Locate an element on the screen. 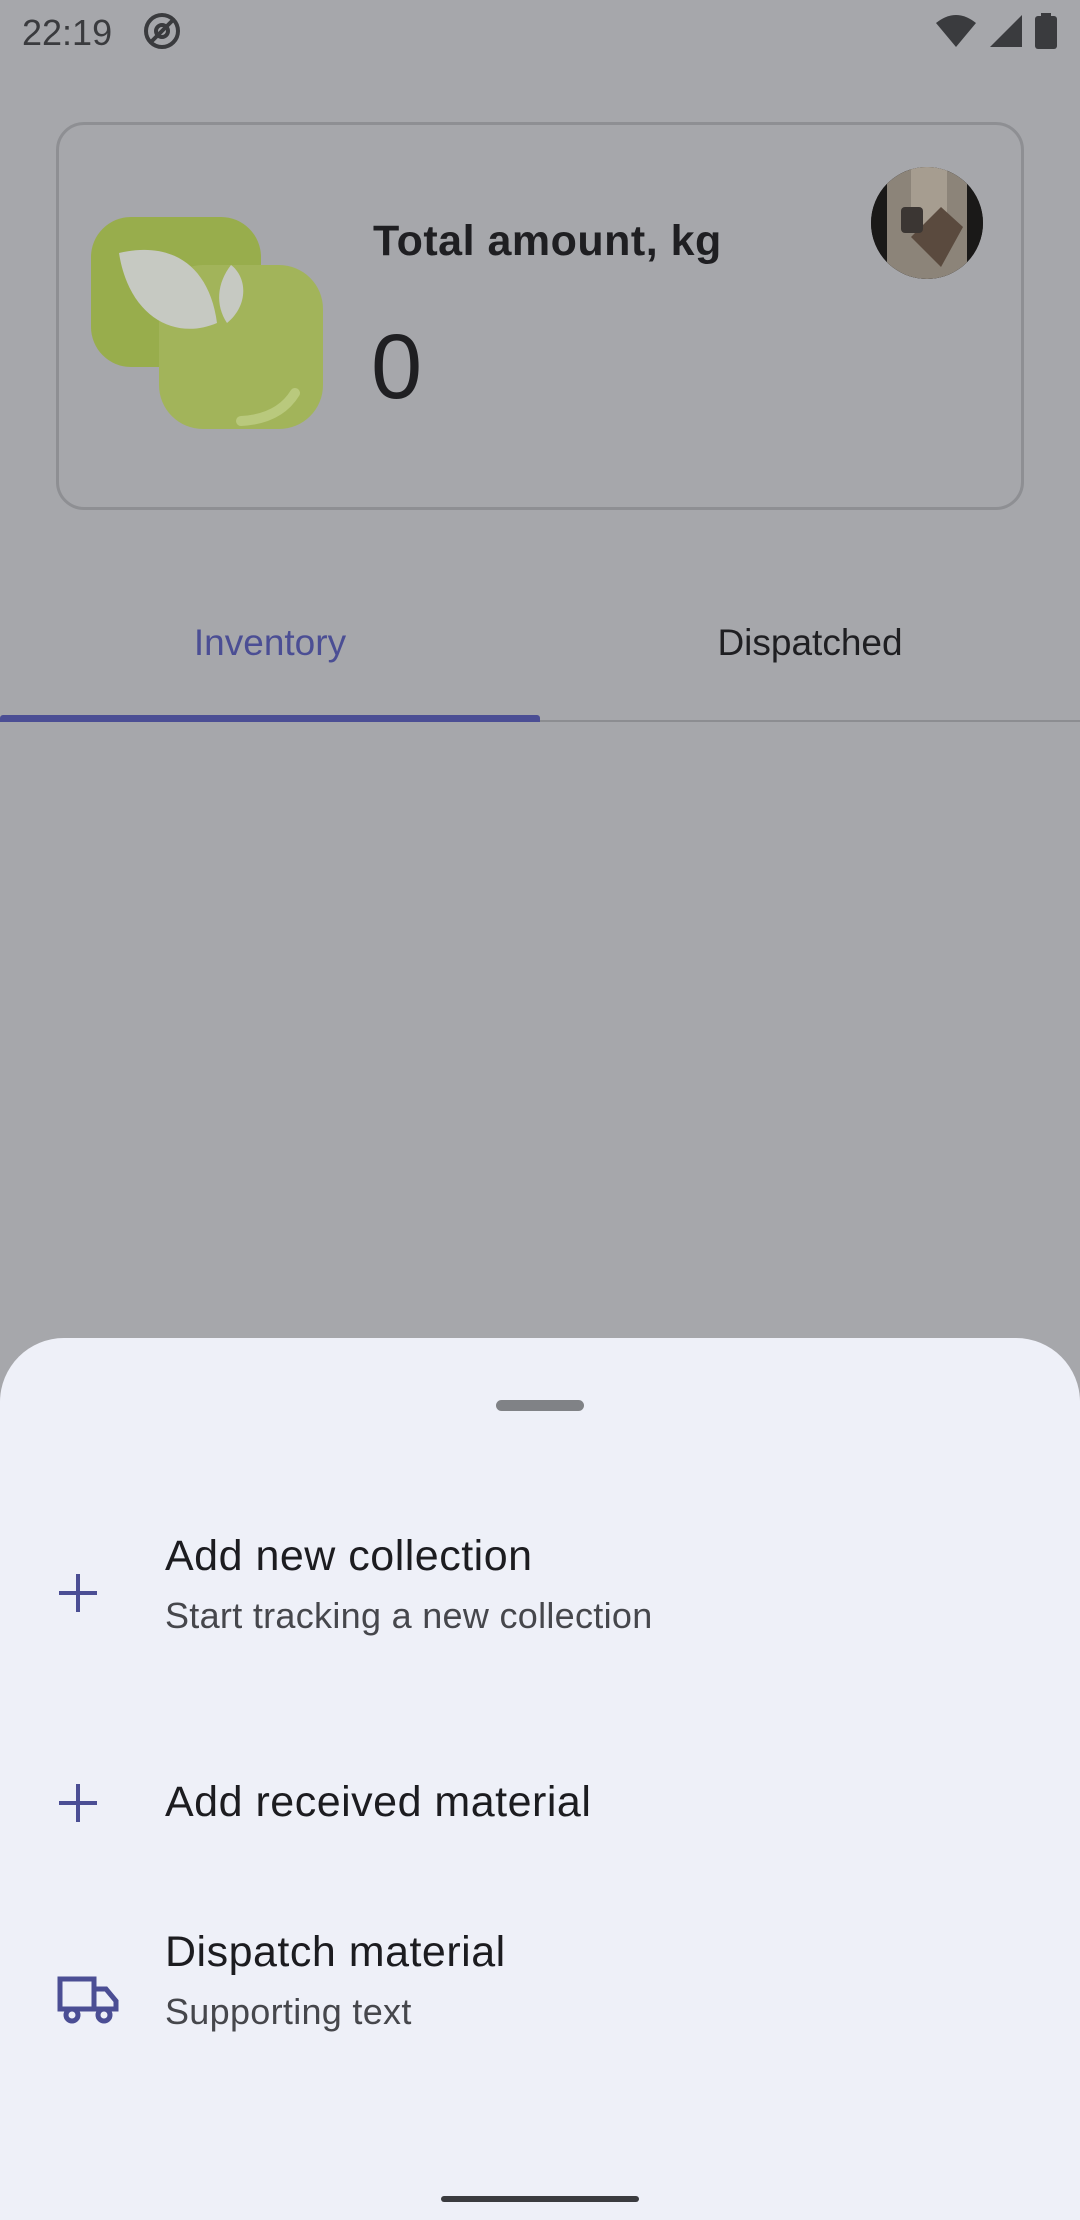  gesture-navigation-bar is located at coordinates (540, 2199).